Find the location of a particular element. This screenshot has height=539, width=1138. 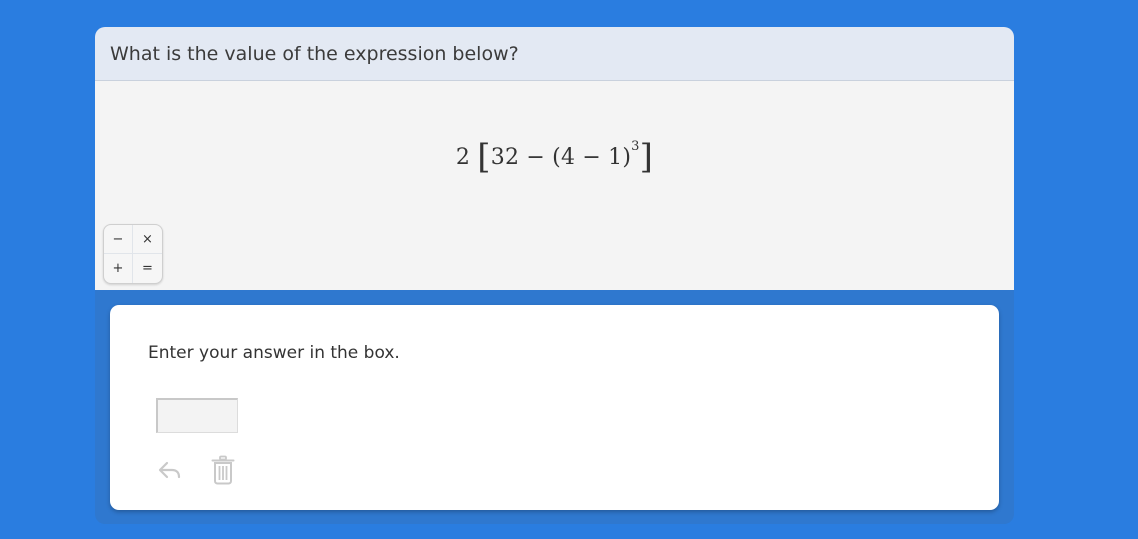

undo-button is located at coordinates (170, 473).